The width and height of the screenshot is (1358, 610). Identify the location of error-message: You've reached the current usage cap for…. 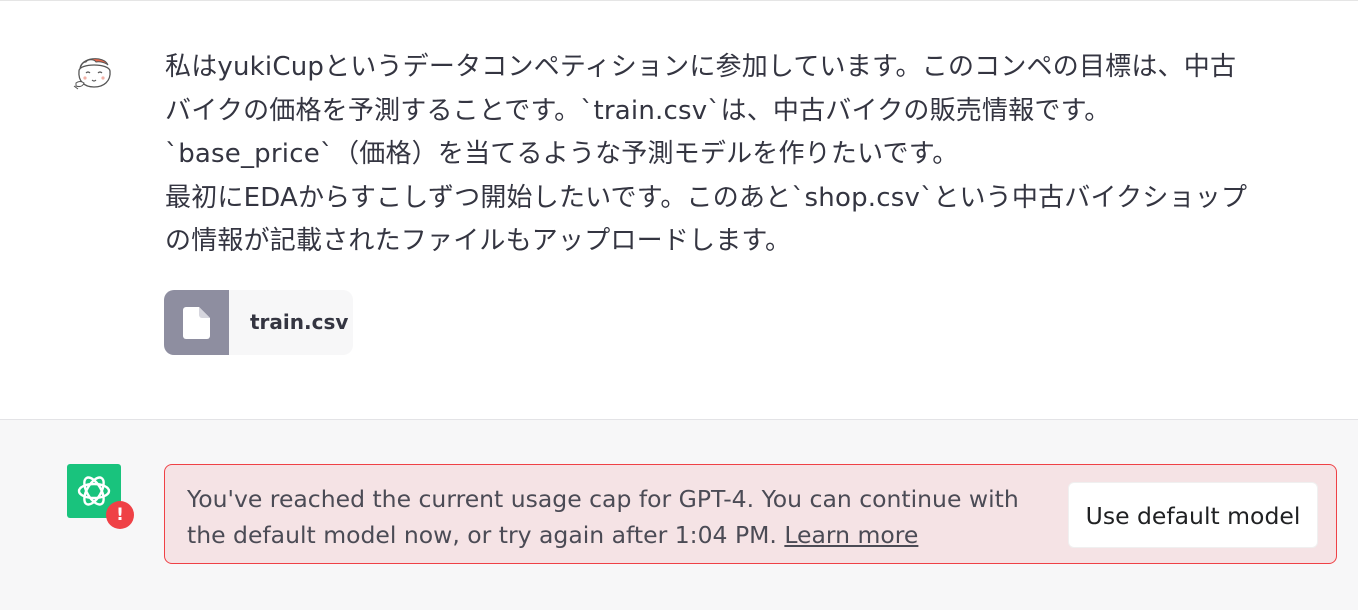
(617, 517).